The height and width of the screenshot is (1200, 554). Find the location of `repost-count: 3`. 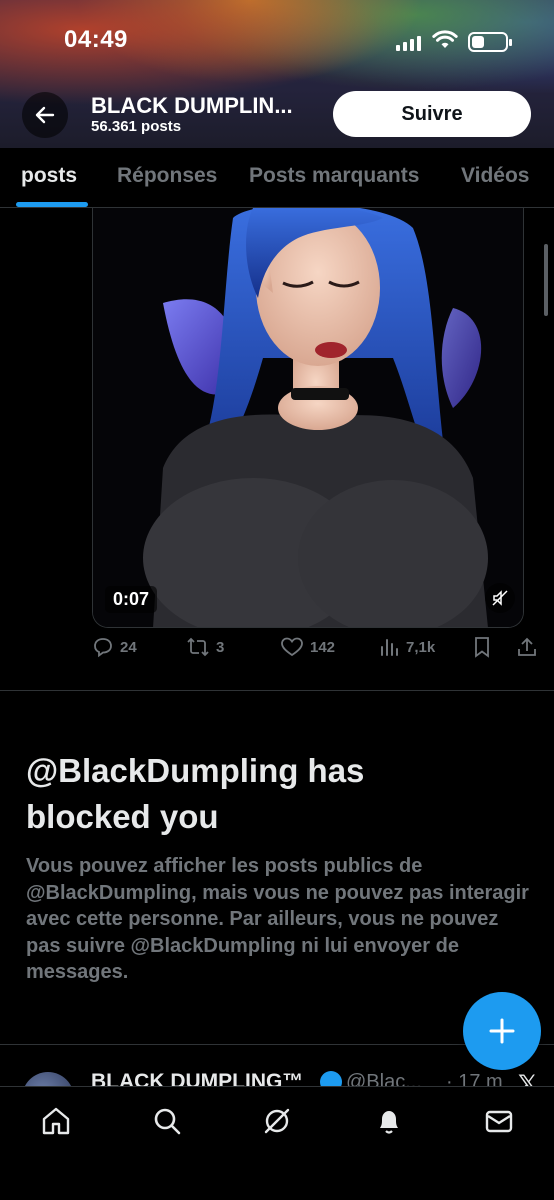

repost-count: 3 is located at coordinates (220, 647).